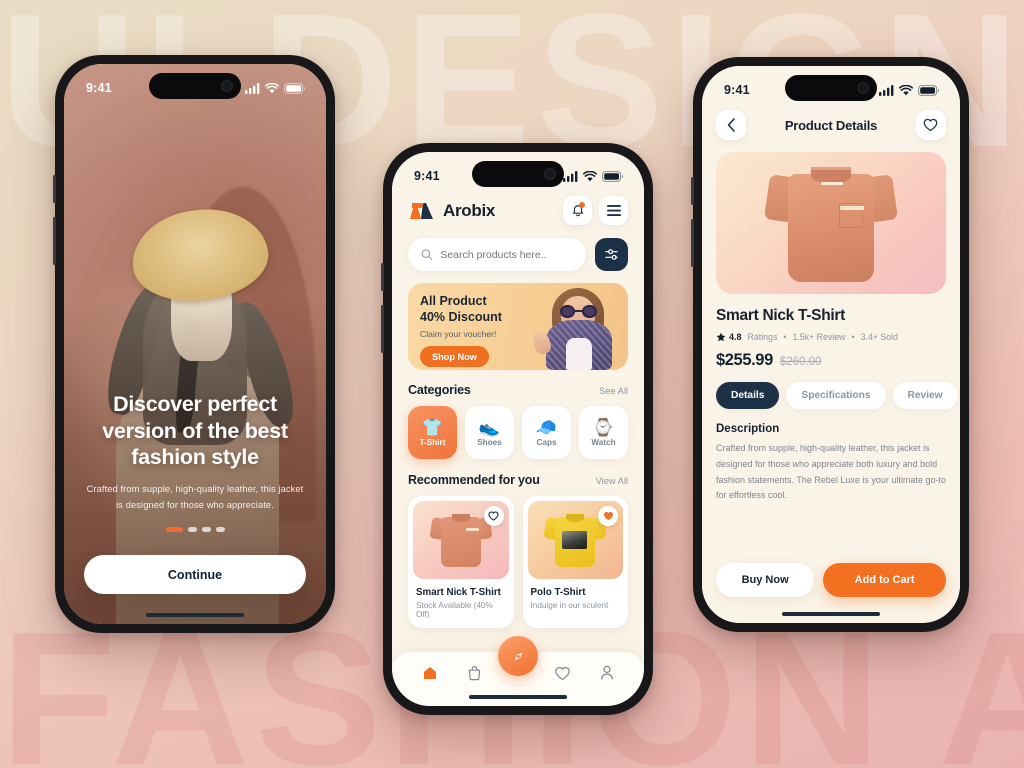  Describe the element at coordinates (831, 223) in the screenshot. I see `product-image` at that location.